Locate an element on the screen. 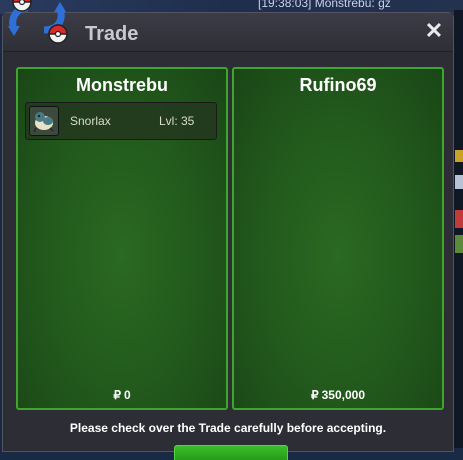 This screenshot has height=460, width=463. money-offer: ₽350,000 is located at coordinates (338, 395).